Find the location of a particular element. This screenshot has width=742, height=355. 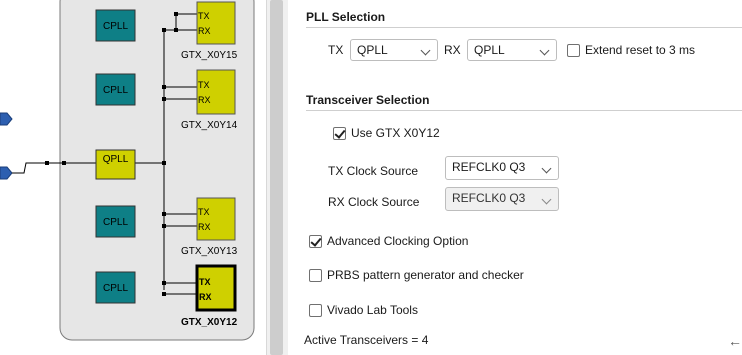

prbs-checkbox is located at coordinates (315, 275).